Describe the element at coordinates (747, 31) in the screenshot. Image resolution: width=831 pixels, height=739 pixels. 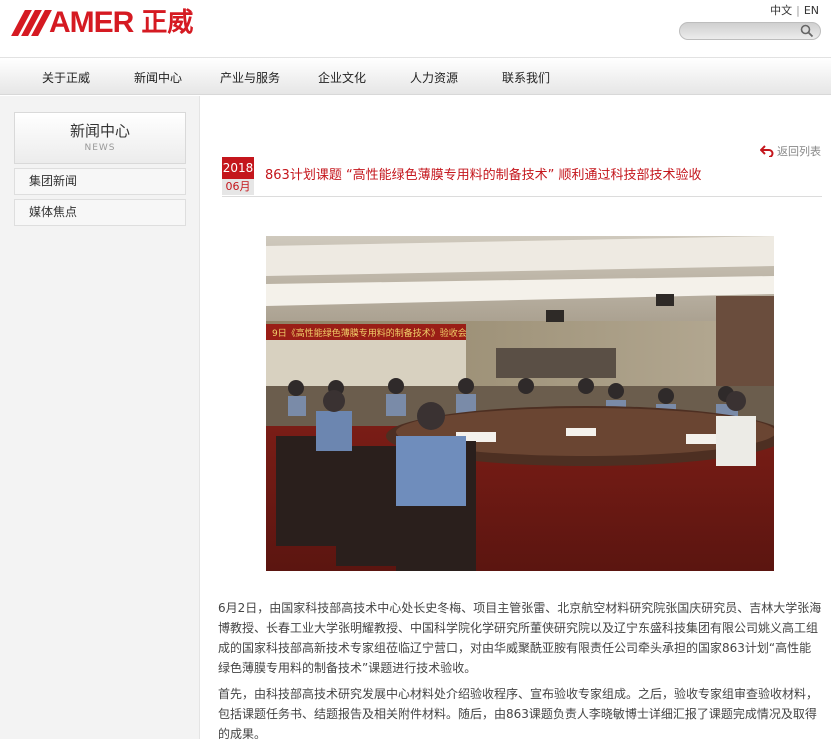
I see `search-input` at that location.